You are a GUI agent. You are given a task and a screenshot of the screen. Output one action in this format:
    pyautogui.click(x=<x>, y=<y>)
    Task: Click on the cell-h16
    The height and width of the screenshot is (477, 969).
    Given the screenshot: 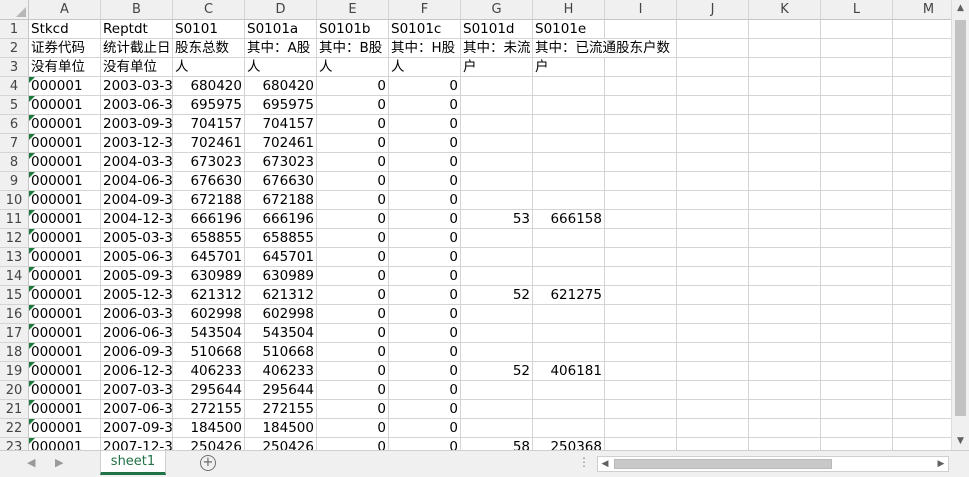 What is the action you would take?
    pyautogui.click(x=569, y=314)
    